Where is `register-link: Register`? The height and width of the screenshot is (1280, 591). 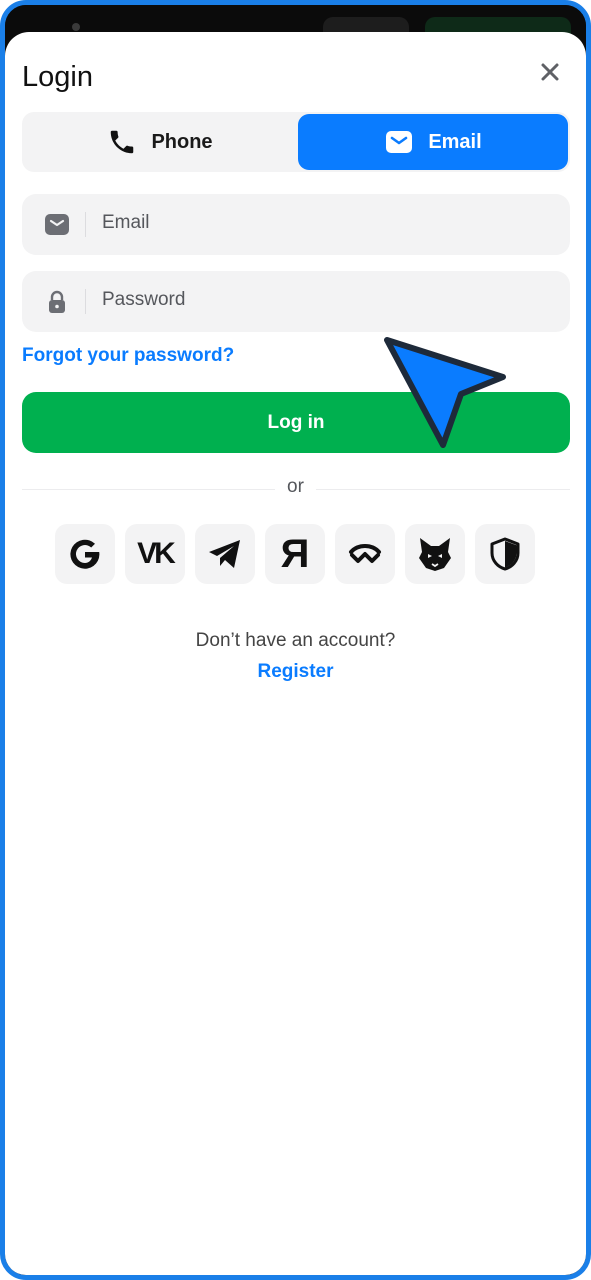 register-link: Register is located at coordinates (295, 672).